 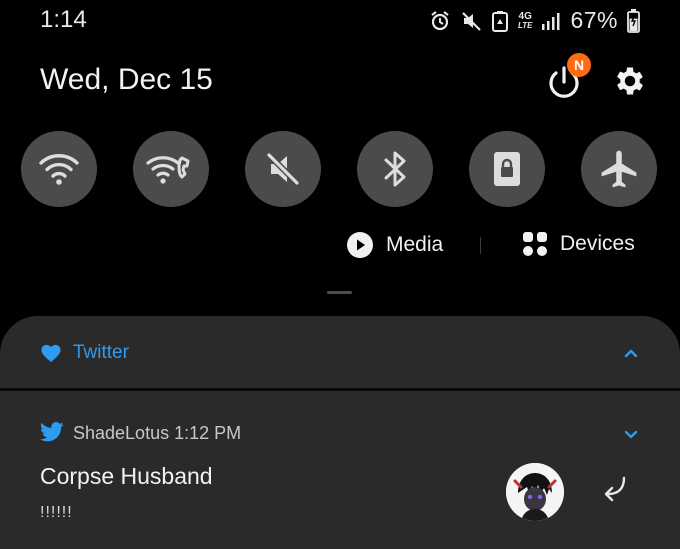 What do you see at coordinates (340, 246) in the screenshot?
I see `media-devices-row: Media Devices` at bounding box center [340, 246].